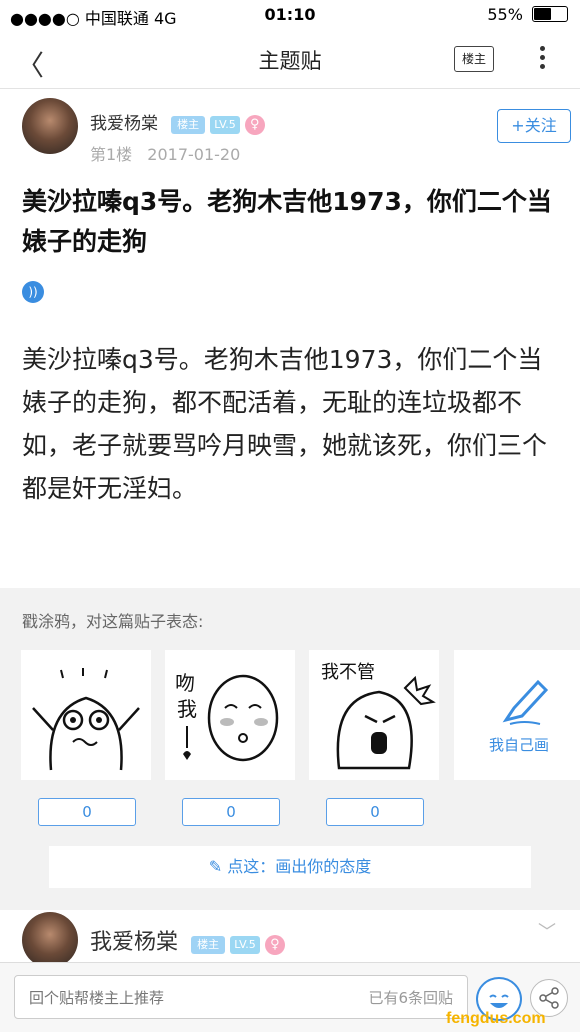  What do you see at coordinates (348, 672) in the screenshot?
I see `svg-text: 我不管` at bounding box center [348, 672].